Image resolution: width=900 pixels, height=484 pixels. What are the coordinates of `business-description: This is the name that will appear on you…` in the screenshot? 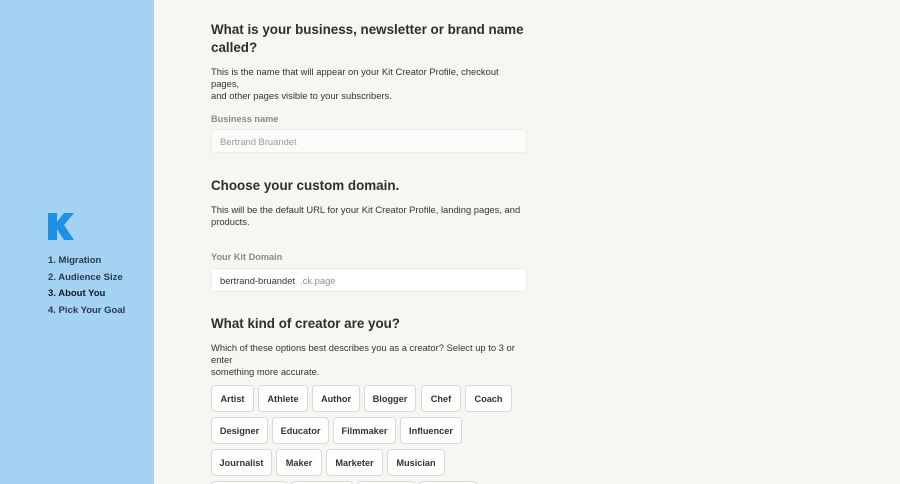 It's located at (355, 83).